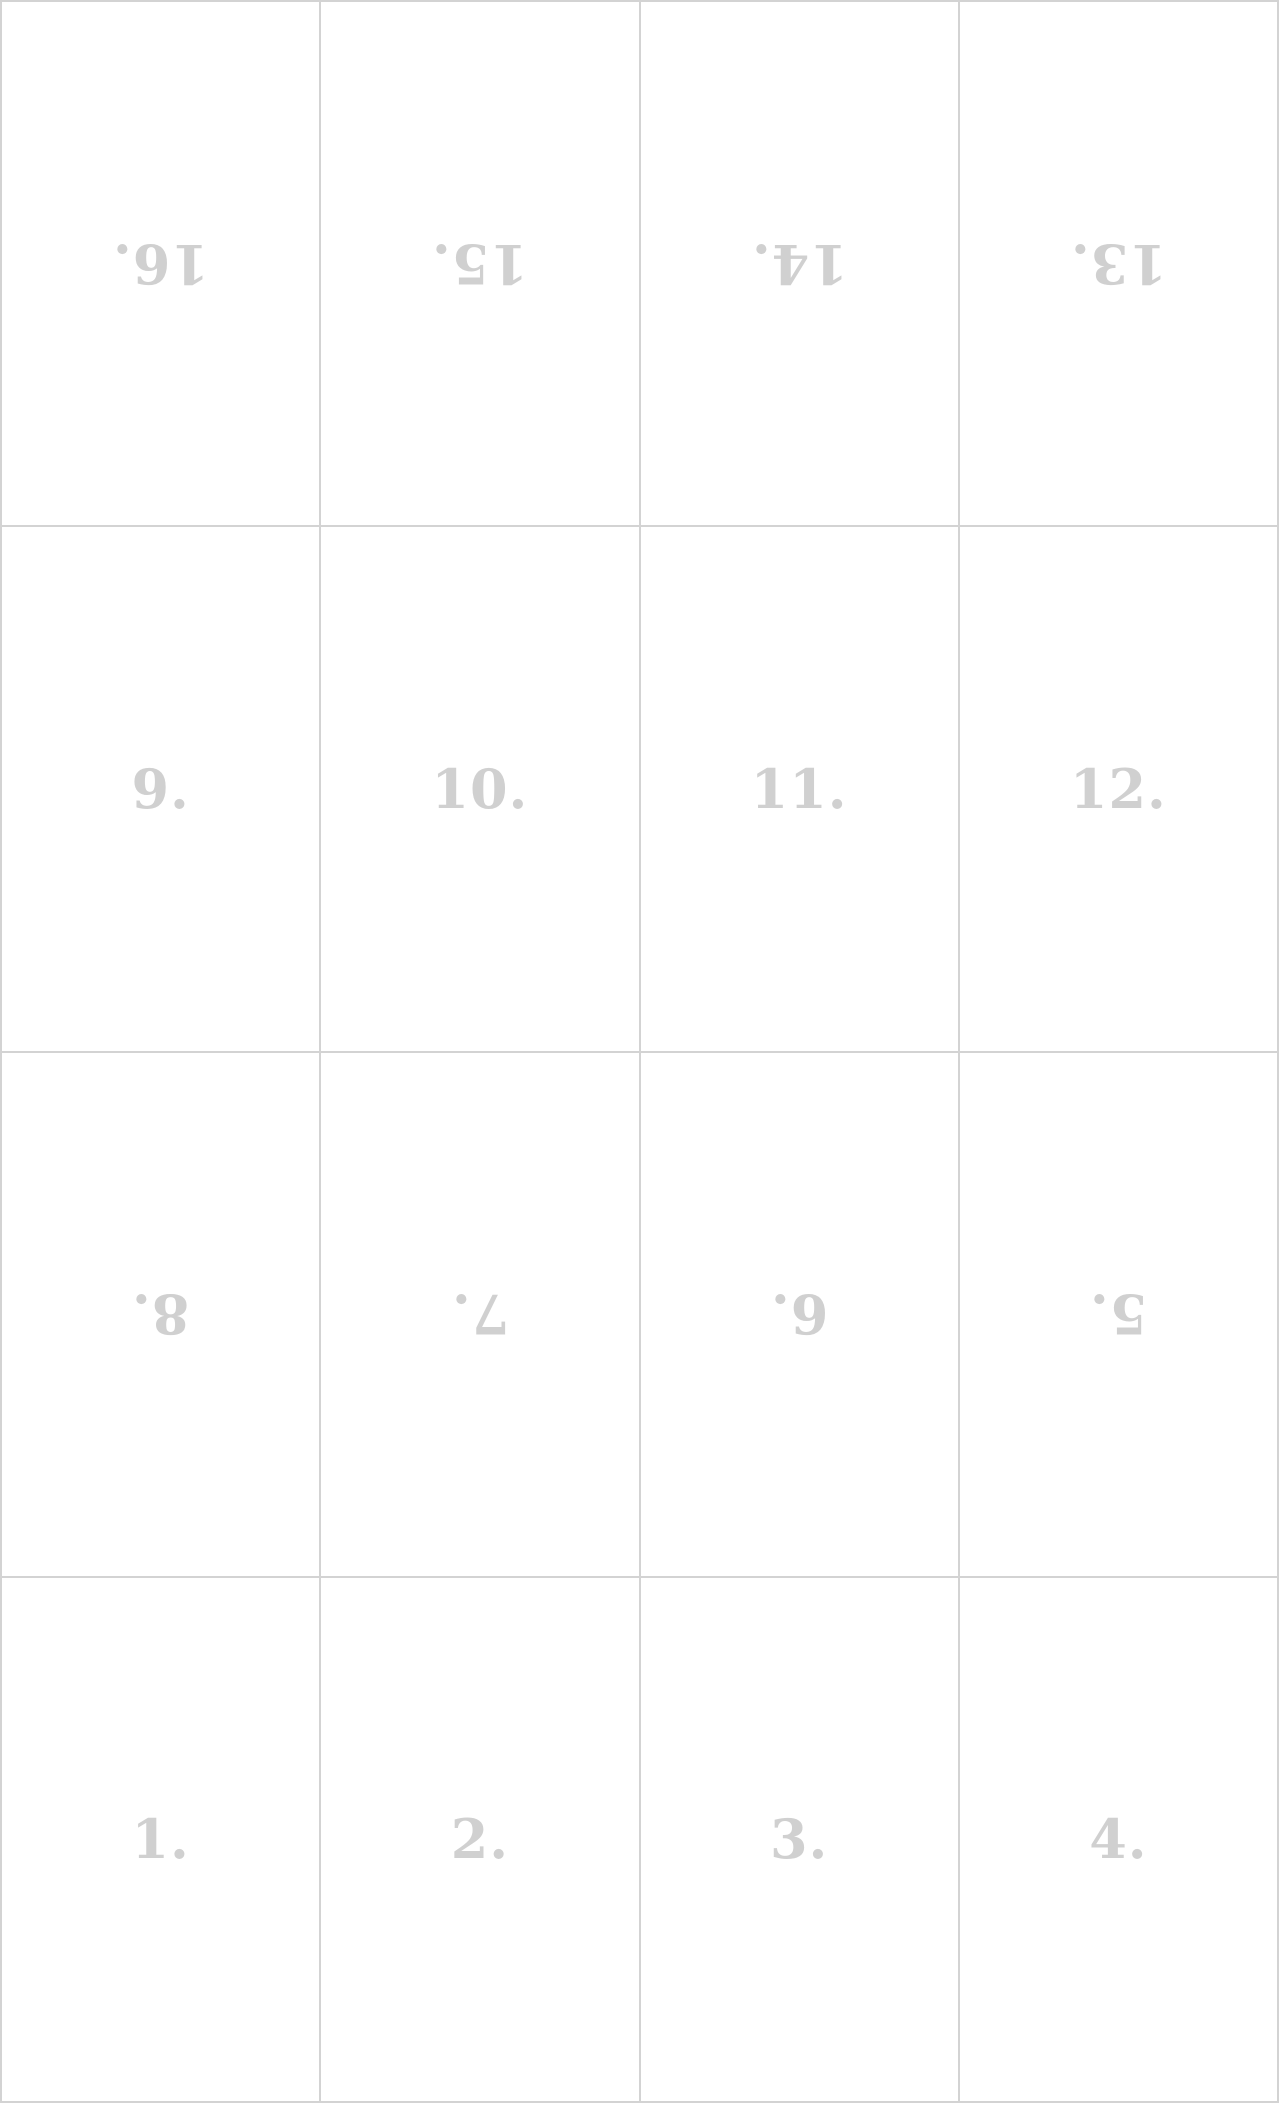 Image resolution: width=1279 pixels, height=2103 pixels. I want to click on page-cell: 1., so click(162, 1840).